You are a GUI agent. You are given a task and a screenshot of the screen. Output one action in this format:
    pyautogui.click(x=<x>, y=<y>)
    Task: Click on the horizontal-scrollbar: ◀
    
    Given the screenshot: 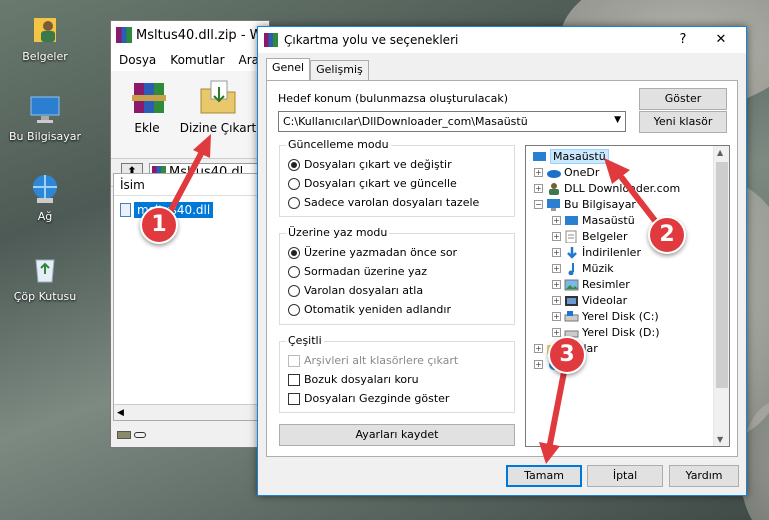 What is the action you would take?
    pyautogui.click(x=191, y=412)
    